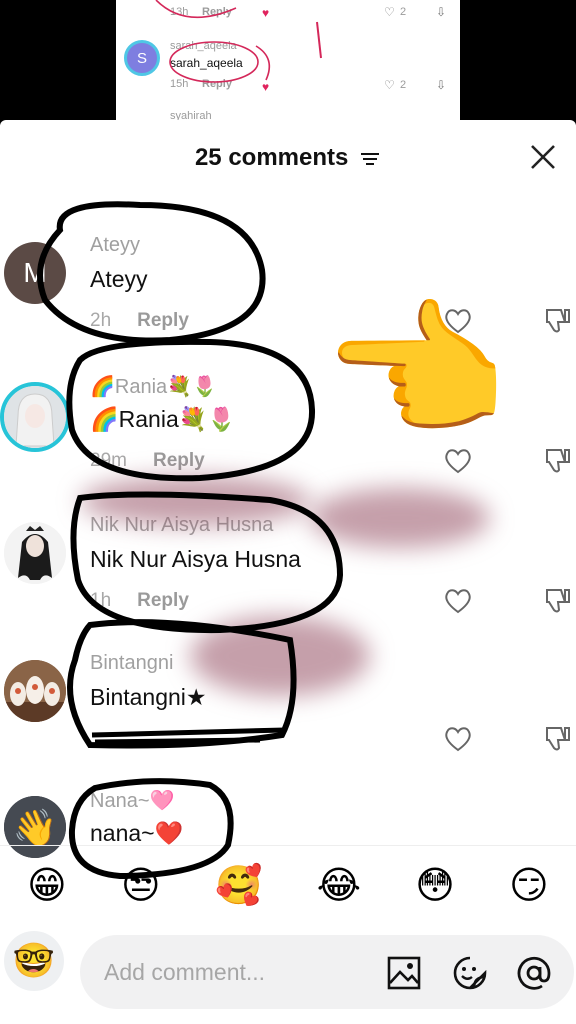 The image size is (576, 1024). I want to click on comment-username: 🌈Rania💐🌷, so click(153, 386).